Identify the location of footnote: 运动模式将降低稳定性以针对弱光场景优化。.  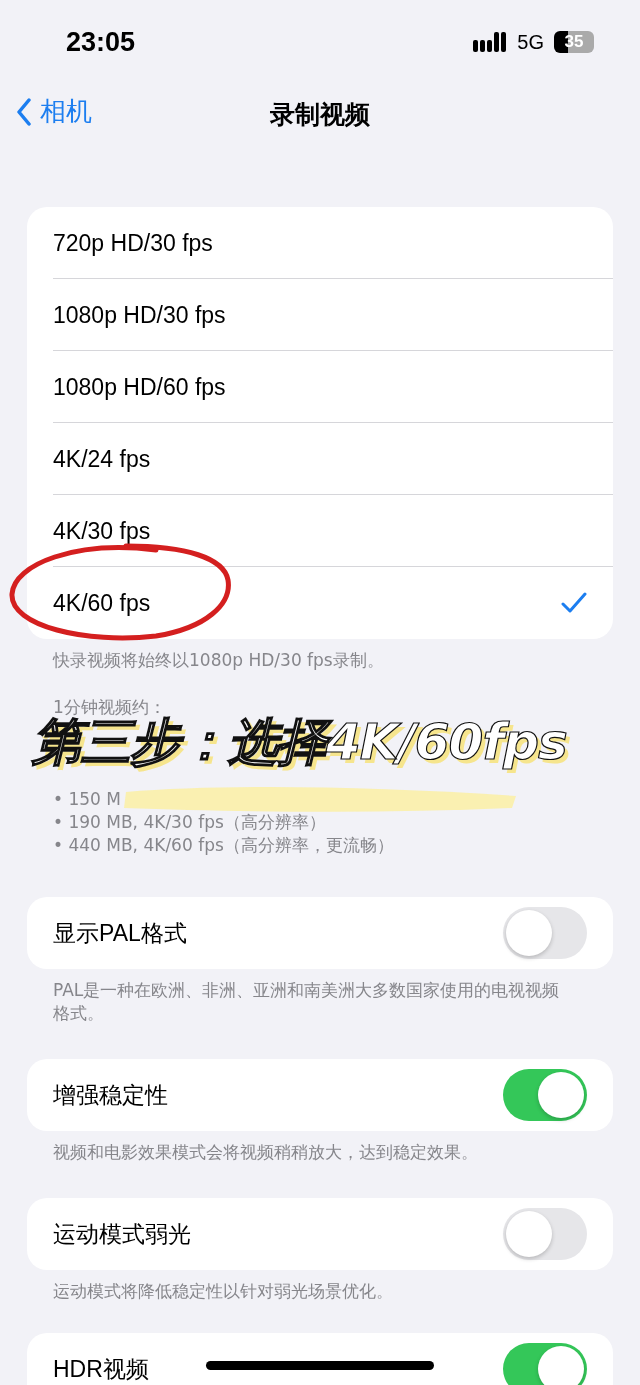
(223, 1291).